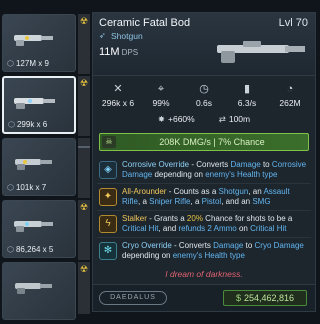 Image resolution: width=320 pixels, height=324 pixels. Describe the element at coordinates (290, 89) in the screenshot. I see `gauge-icon: ◔` at that location.